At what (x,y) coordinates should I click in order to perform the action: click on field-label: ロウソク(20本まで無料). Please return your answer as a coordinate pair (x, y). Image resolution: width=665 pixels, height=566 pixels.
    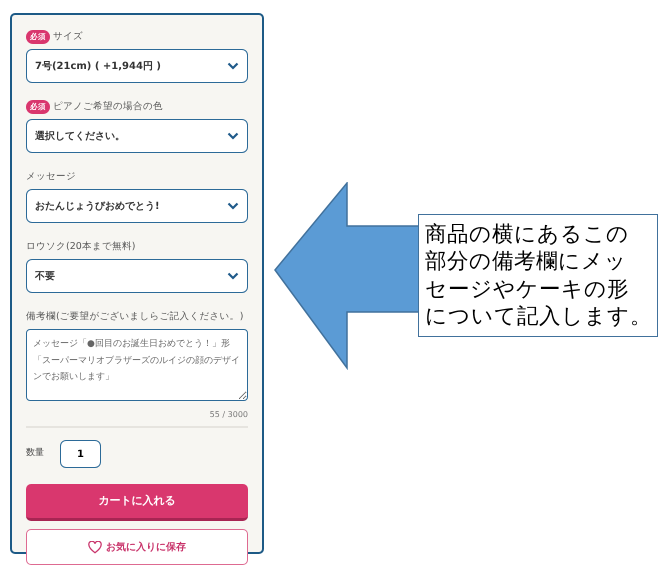
    Looking at the image, I should click on (81, 247).